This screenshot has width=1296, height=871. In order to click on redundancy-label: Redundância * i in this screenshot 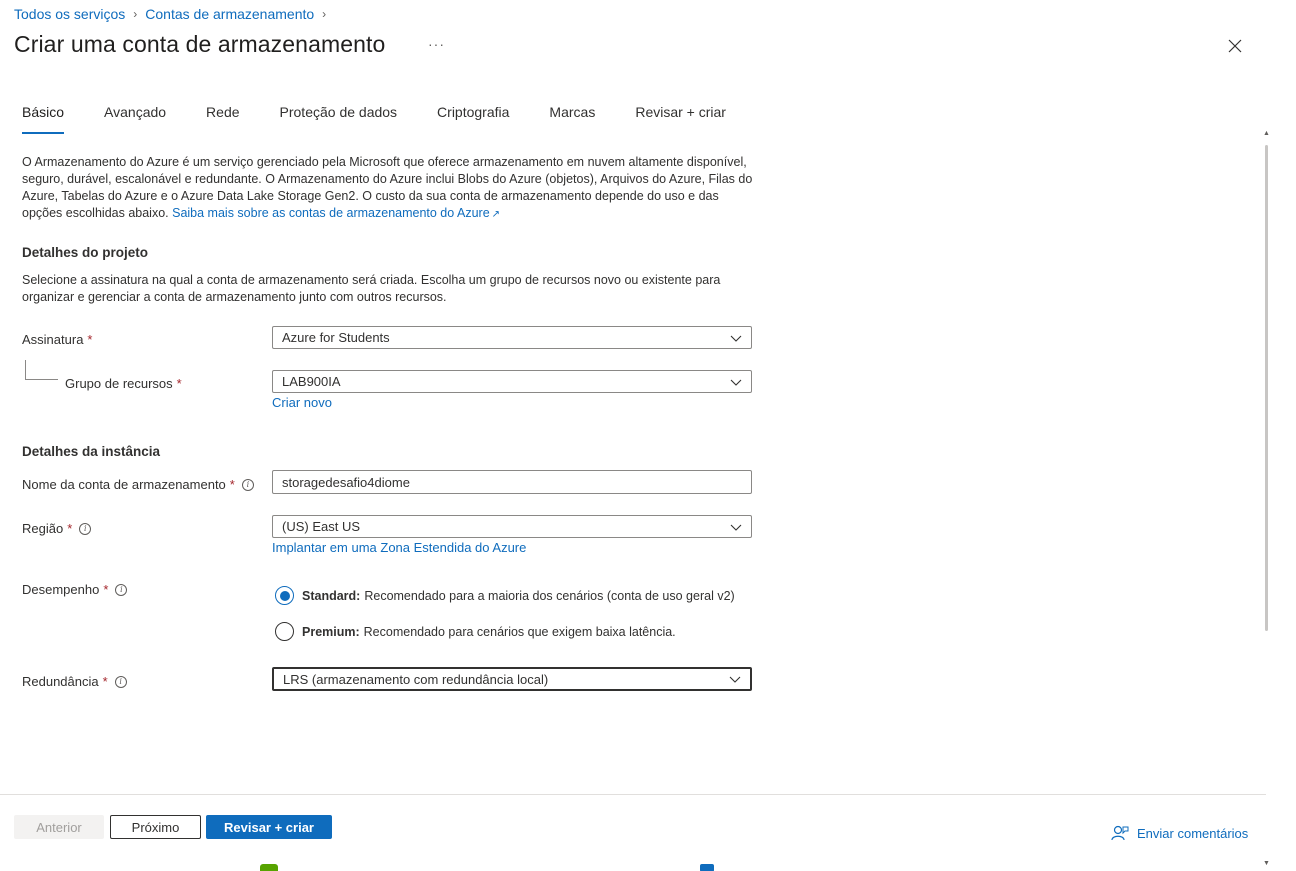, I will do `click(74, 681)`.